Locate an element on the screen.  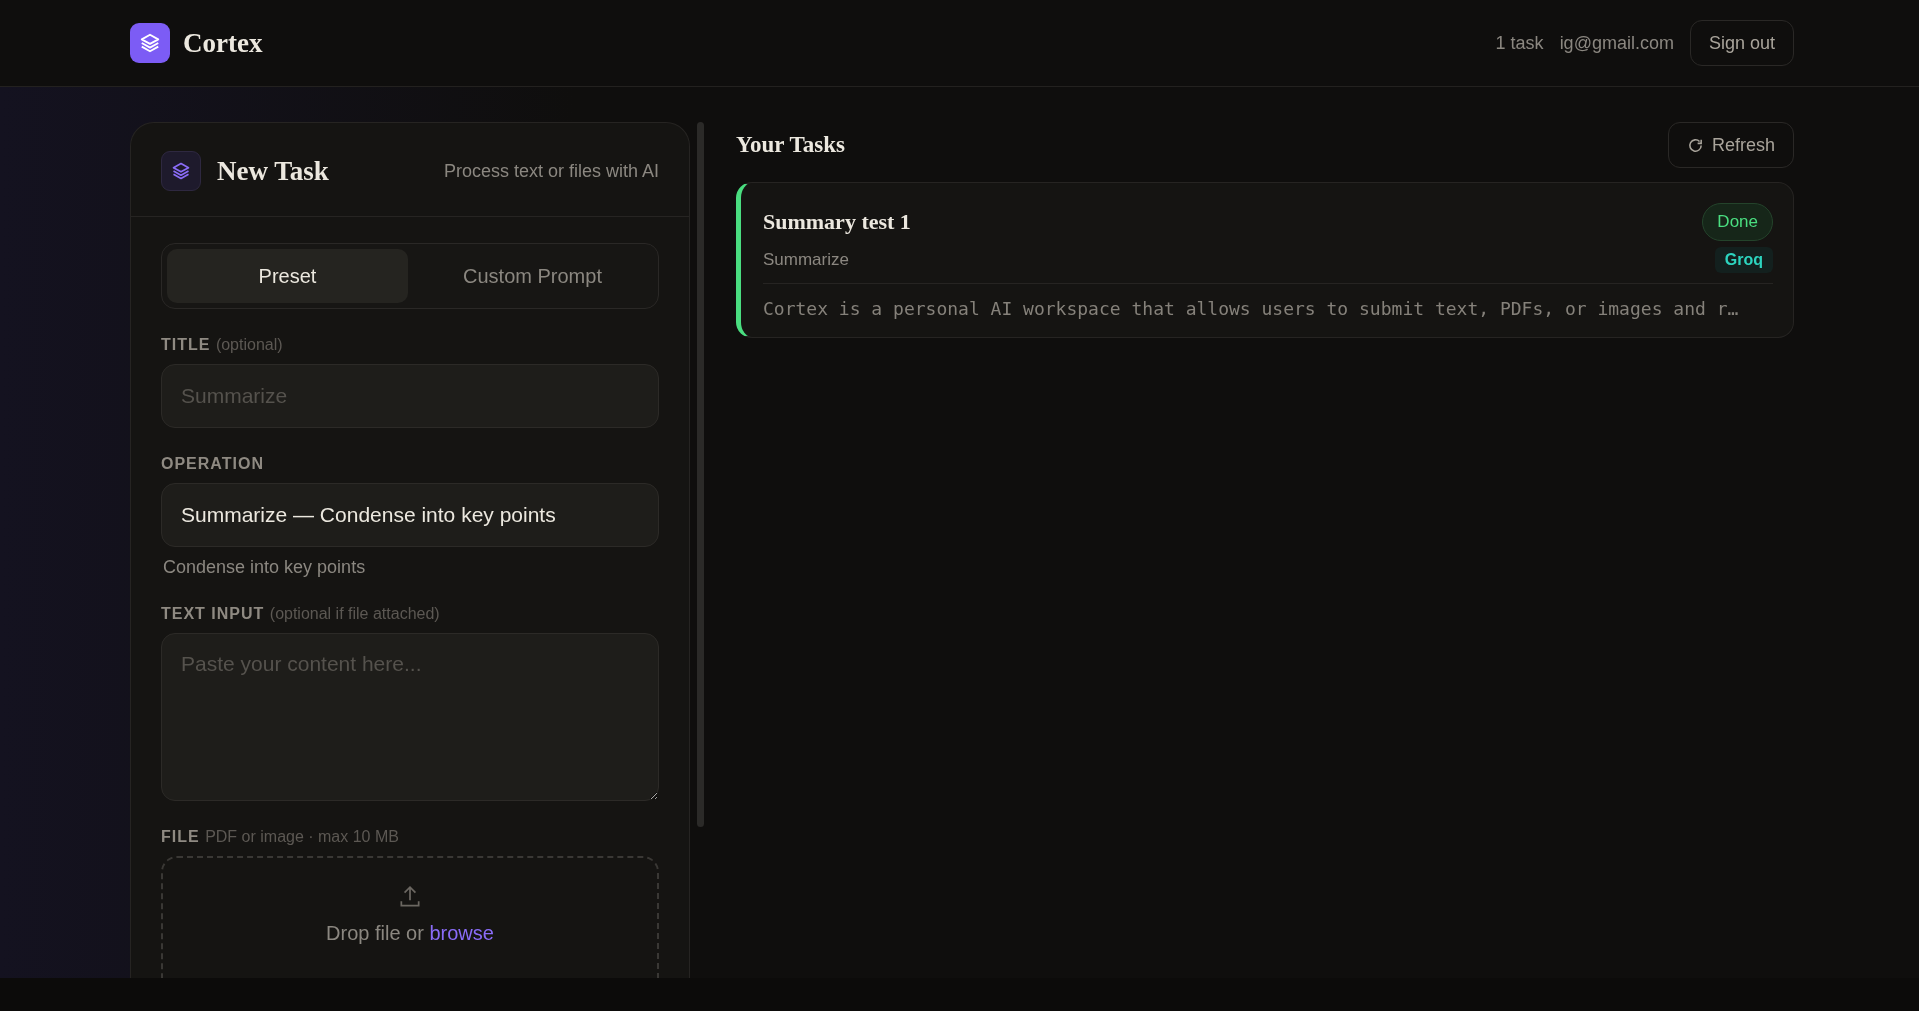
mode-tab: Custom Prompt is located at coordinates (532, 276).